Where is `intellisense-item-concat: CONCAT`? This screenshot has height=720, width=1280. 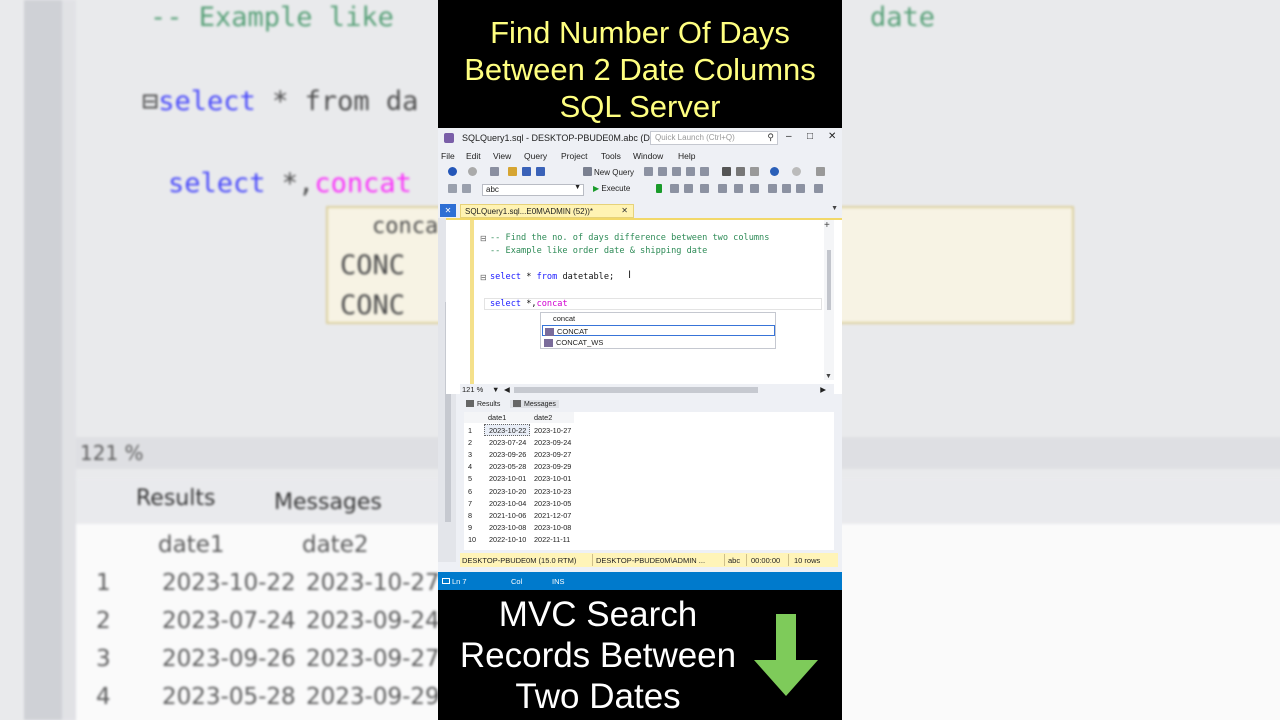
intellisense-item-concat: CONCAT is located at coordinates (658, 330).